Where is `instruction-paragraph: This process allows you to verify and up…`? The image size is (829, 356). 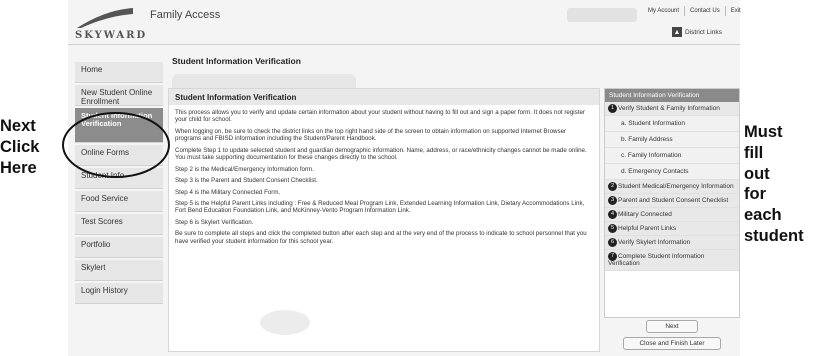 instruction-paragraph: This process allows you to verify and up… is located at coordinates (380, 116).